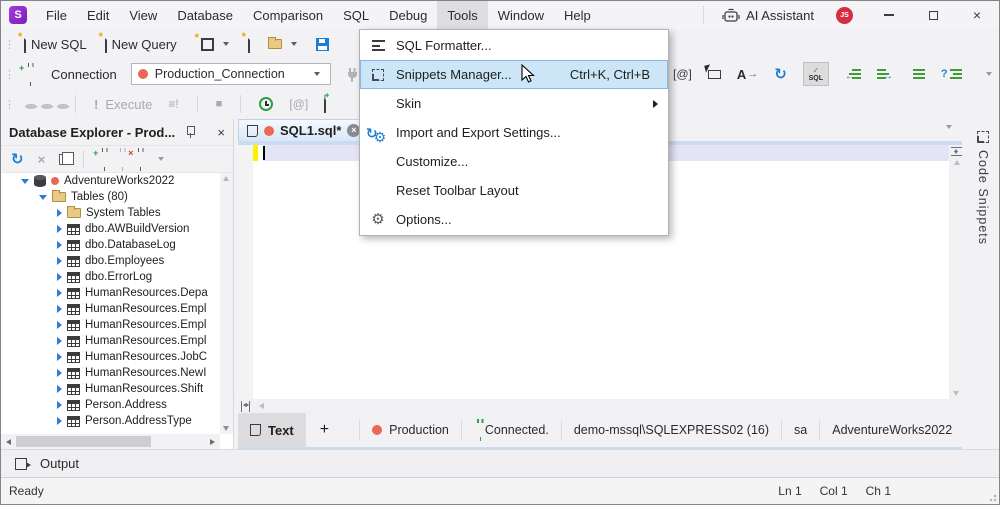 This screenshot has width=1000, height=505. What do you see at coordinates (56, 15) in the screenshot?
I see `menu-file: File` at bounding box center [56, 15].